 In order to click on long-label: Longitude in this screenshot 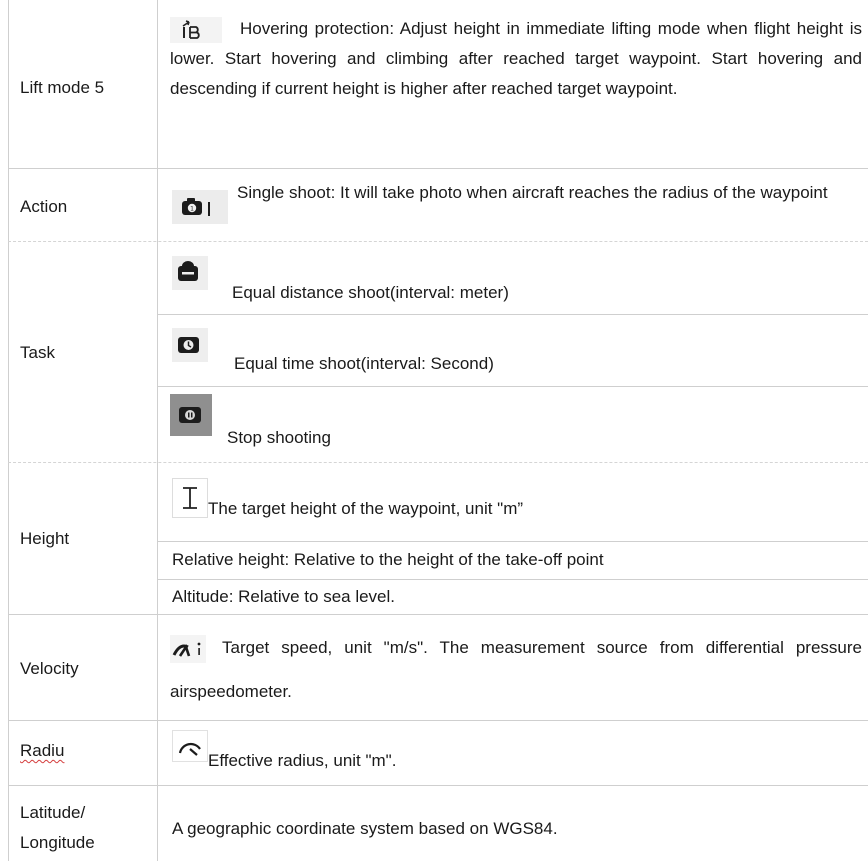, I will do `click(57, 842)`.